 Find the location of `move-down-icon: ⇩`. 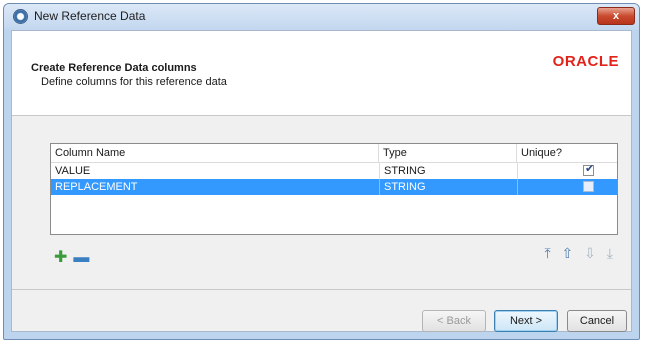

move-down-icon: ⇩ is located at coordinates (590, 253).